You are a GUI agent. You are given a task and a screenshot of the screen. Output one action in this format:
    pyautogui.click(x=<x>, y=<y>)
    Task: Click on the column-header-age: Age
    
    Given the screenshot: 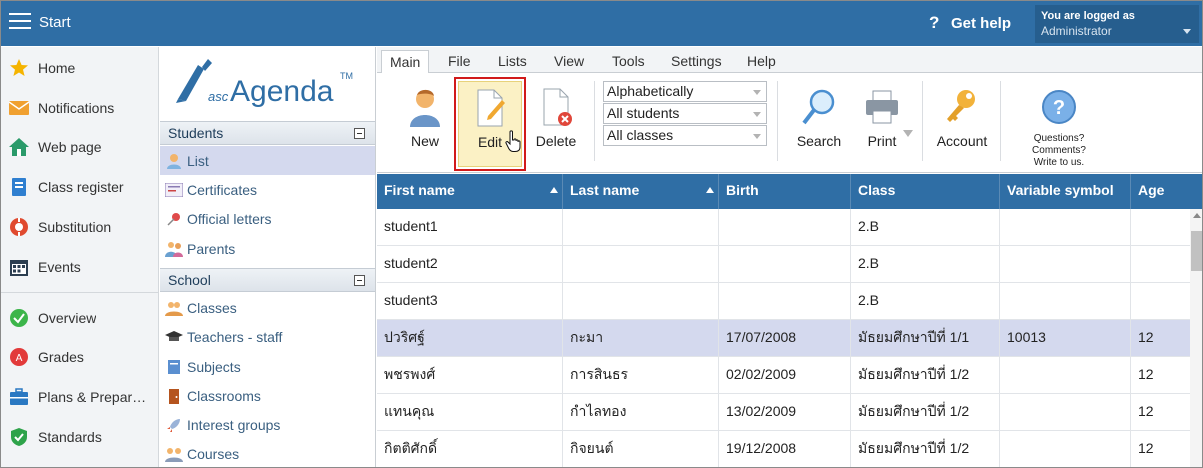 What is the action you would take?
    pyautogui.click(x=1166, y=191)
    